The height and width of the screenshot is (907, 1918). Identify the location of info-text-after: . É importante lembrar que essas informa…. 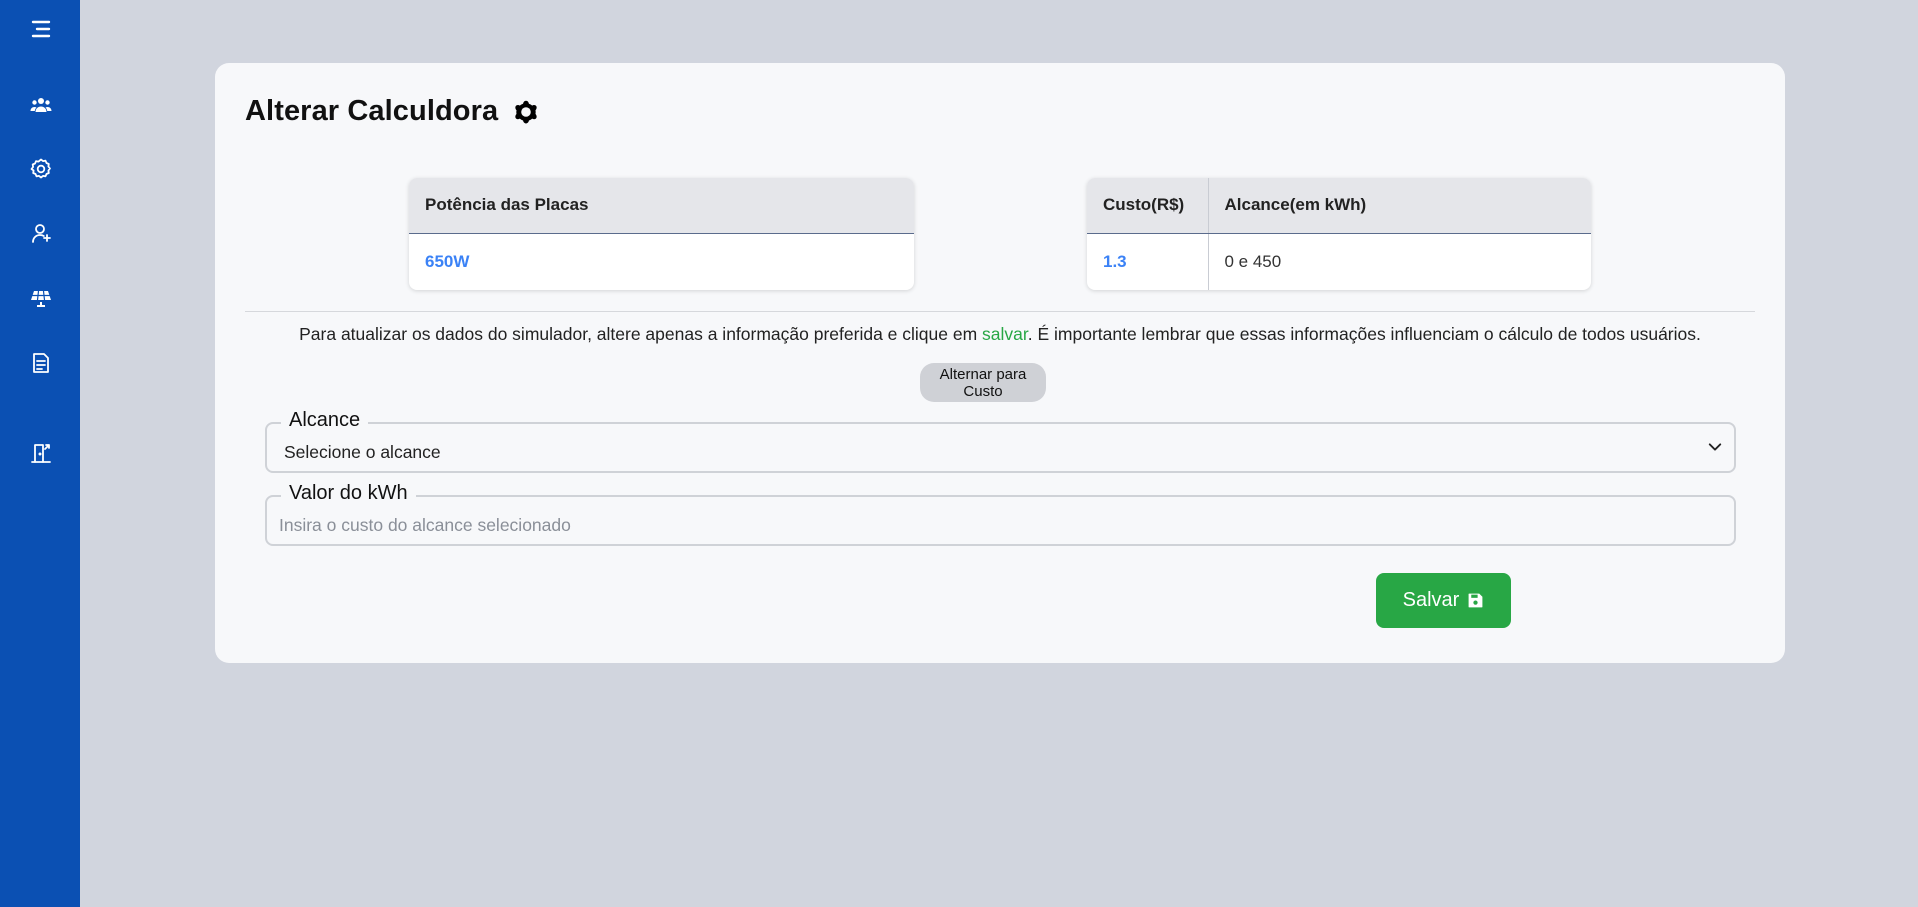
(1364, 334).